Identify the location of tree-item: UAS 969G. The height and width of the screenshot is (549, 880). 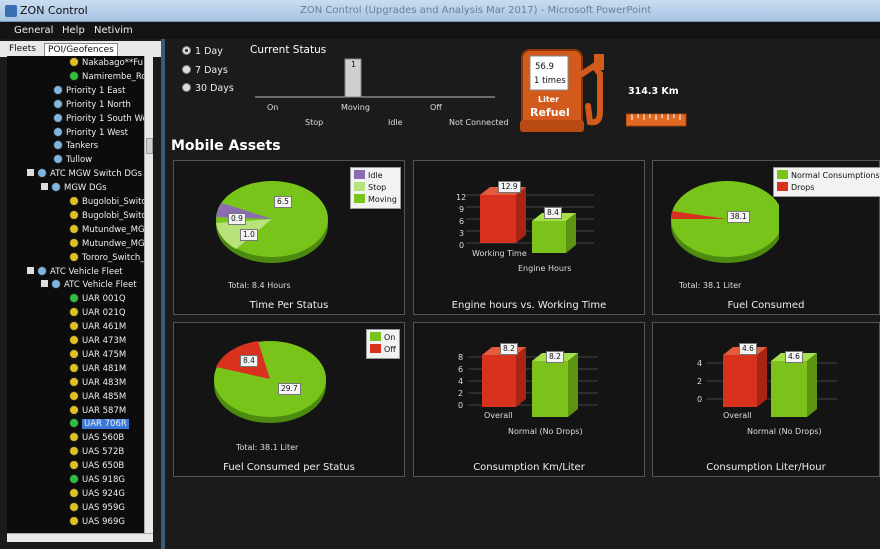
(97, 522).